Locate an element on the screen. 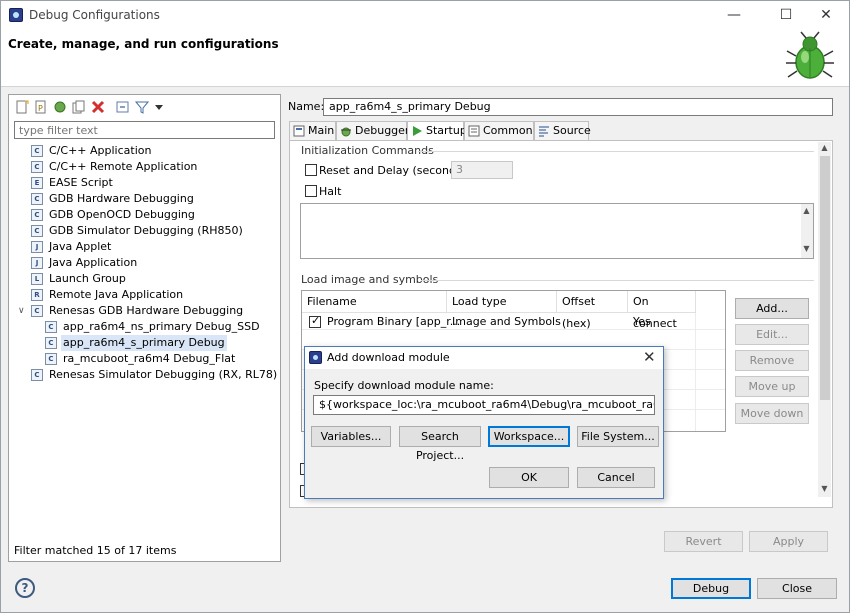  help-icon: ? is located at coordinates (25, 588).